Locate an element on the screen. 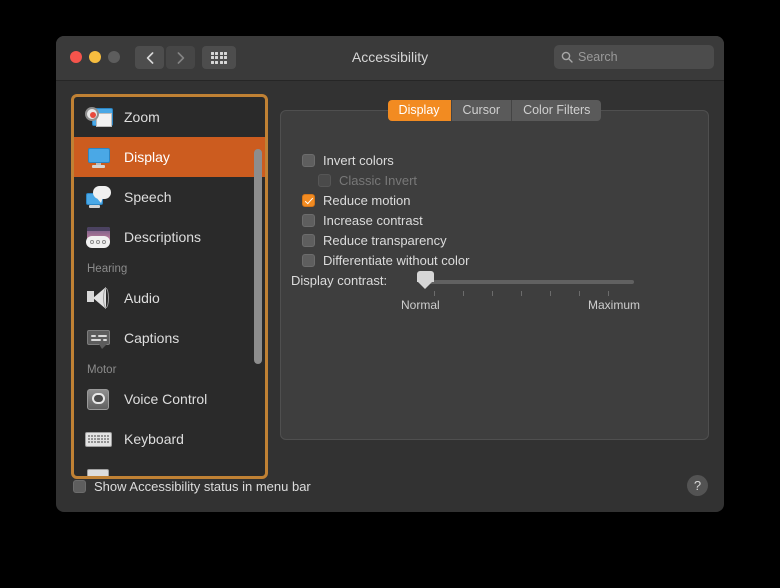 This screenshot has height=588, width=780. checkbox-row-reduce-motion: Reduce motion is located at coordinates (385, 200).